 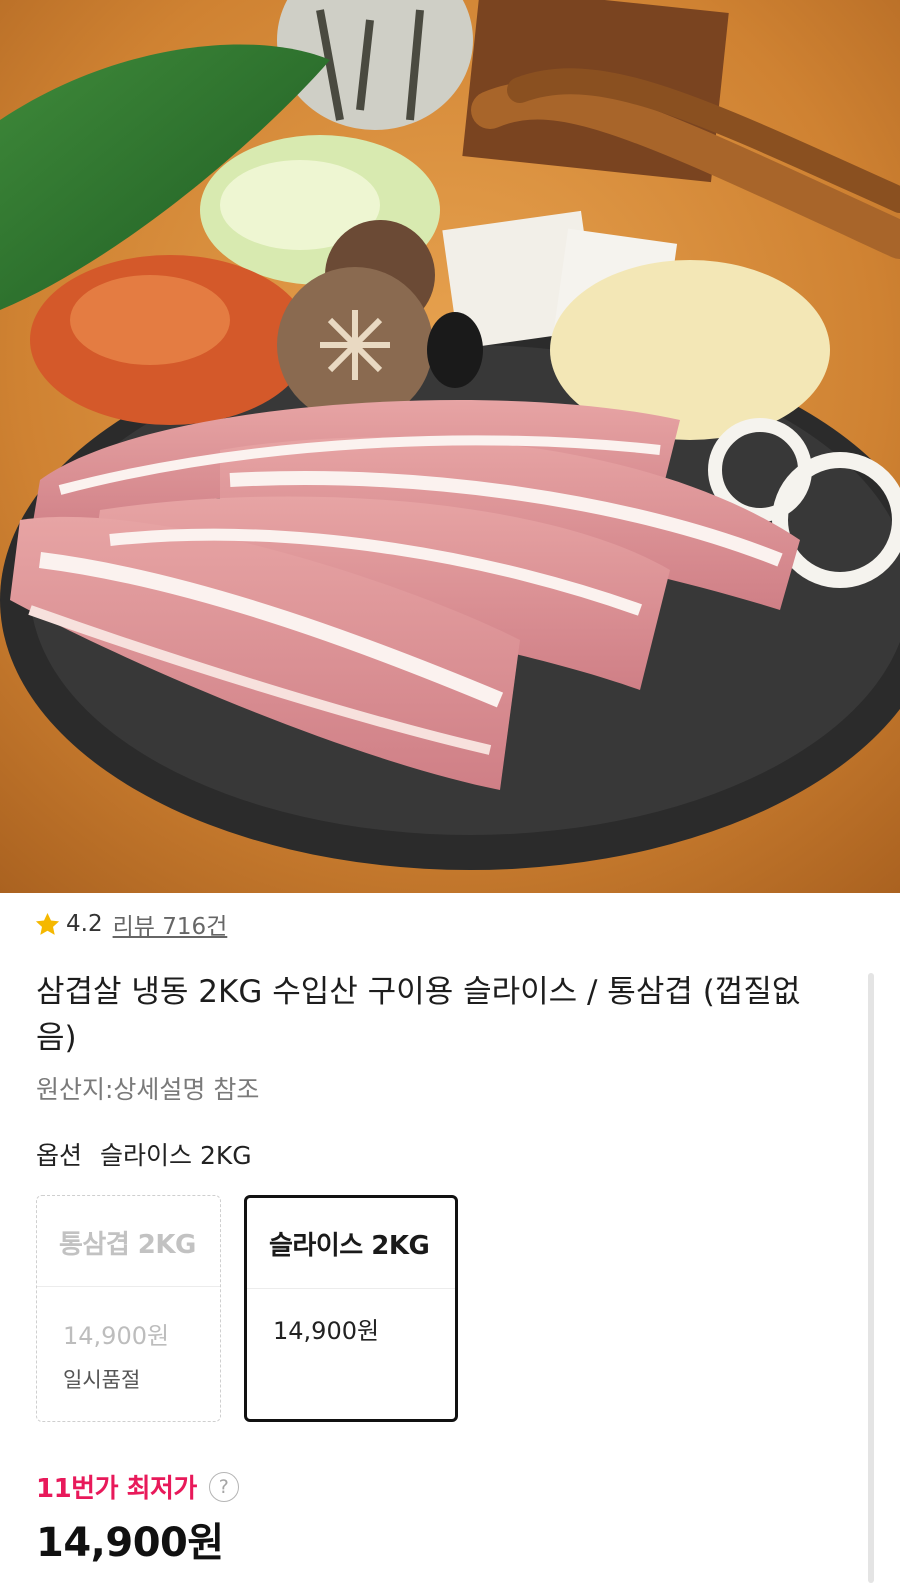 What do you see at coordinates (59, 1155) in the screenshot?
I see `option-label: 옵션` at bounding box center [59, 1155].